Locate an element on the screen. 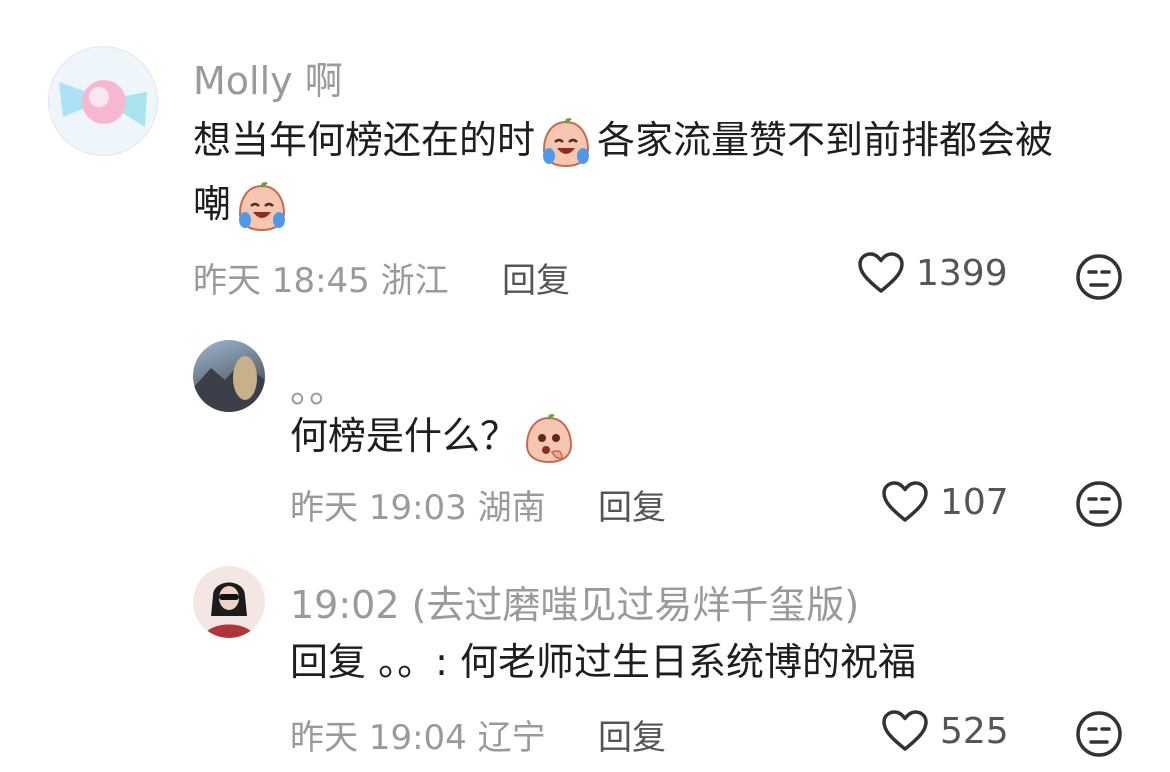 Image resolution: width=1170 pixels, height=772 pixels. timestamp-location: 昨天 18:45 浙江 is located at coordinates (321, 281).